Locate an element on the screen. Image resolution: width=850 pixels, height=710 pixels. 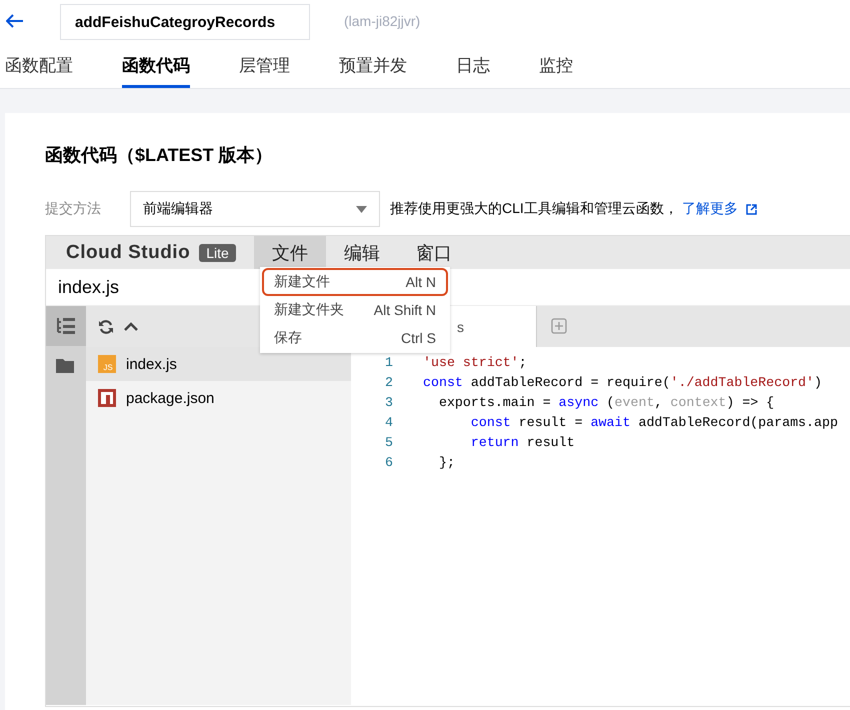
function-id: (lam-ji82jjvr) is located at coordinates (382, 21).